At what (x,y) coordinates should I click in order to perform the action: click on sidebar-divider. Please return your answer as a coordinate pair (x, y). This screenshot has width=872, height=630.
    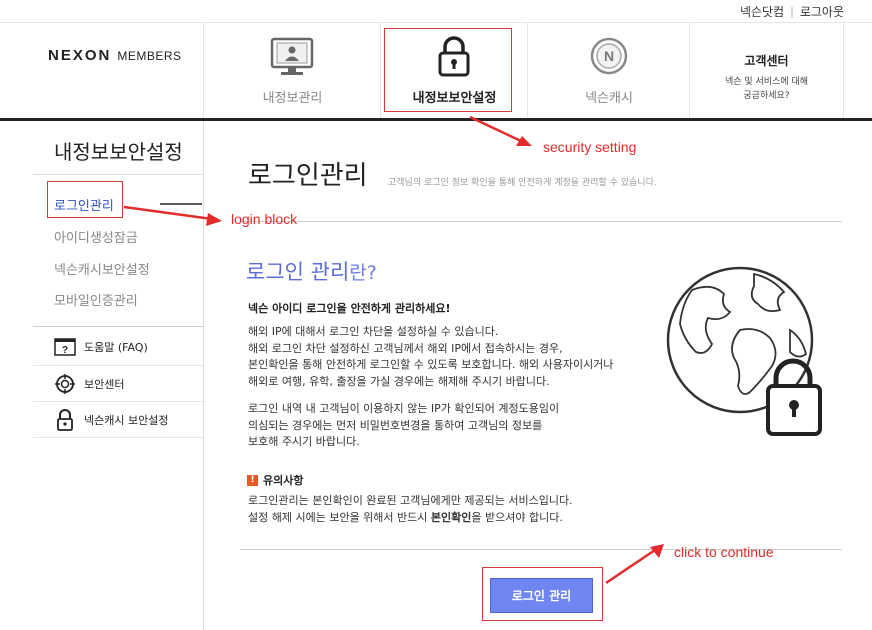
    Looking at the image, I should click on (118, 174).